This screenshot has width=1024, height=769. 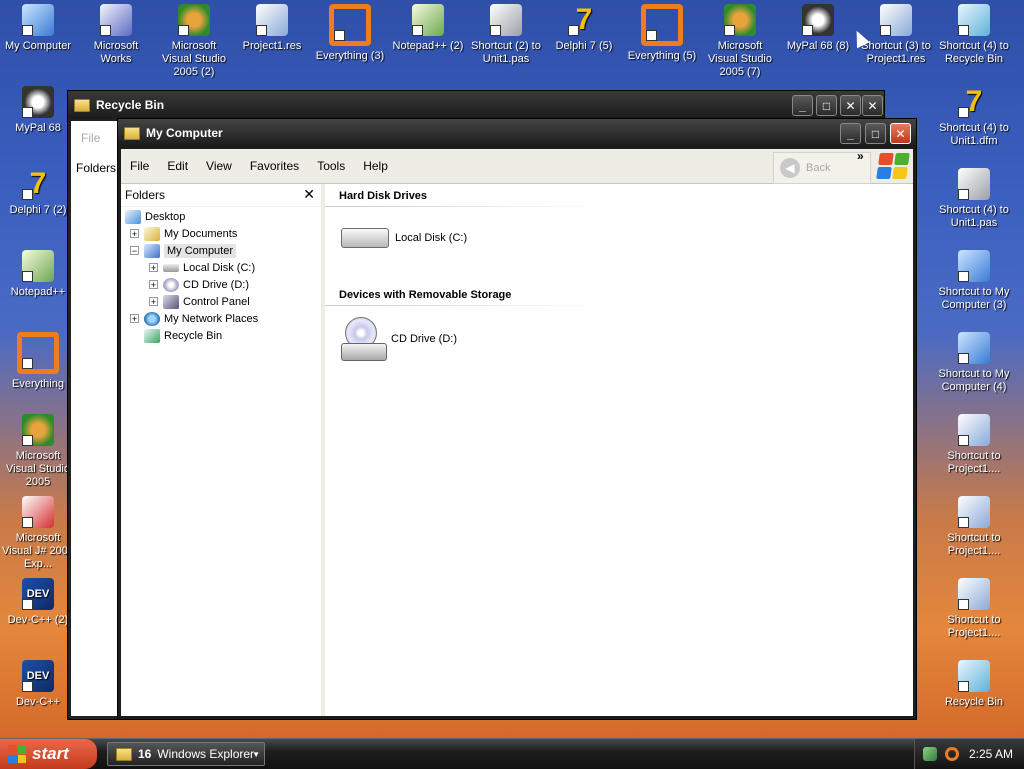 What do you see at coordinates (375, 166) in the screenshot?
I see `menu-help: Help` at bounding box center [375, 166].